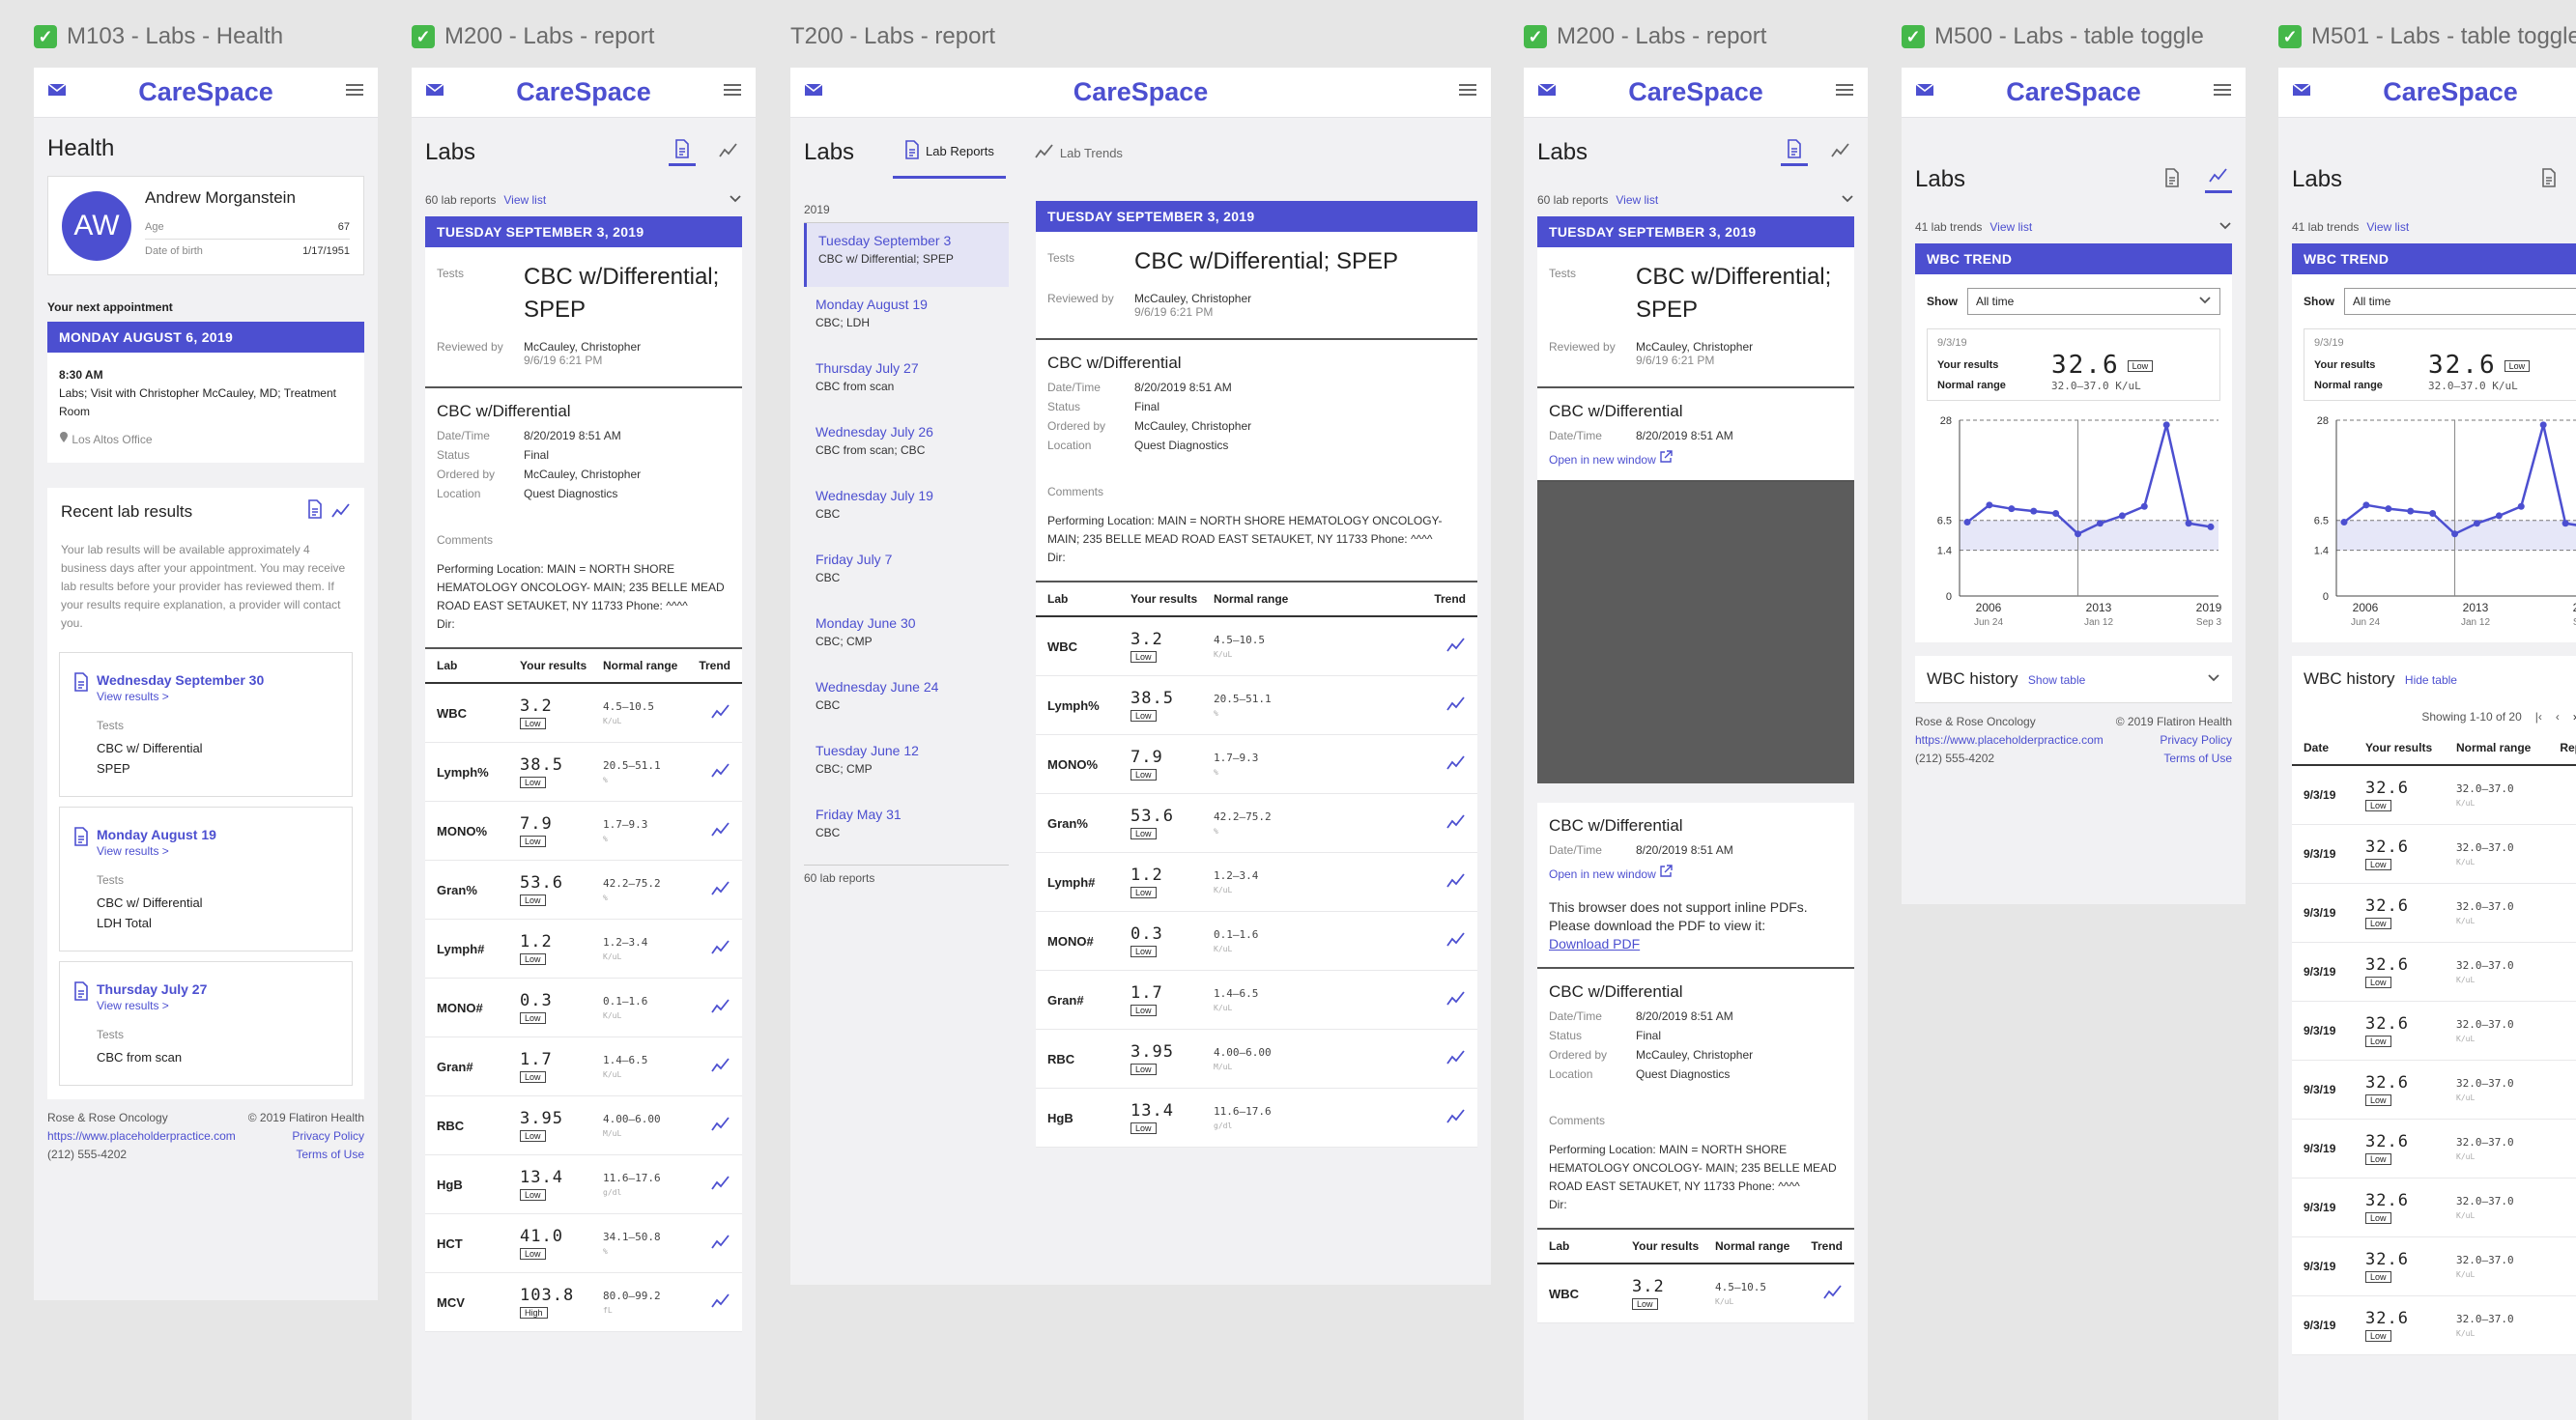  I want to click on report-list-item: Wednesday July 19 CBC, so click(907, 510).